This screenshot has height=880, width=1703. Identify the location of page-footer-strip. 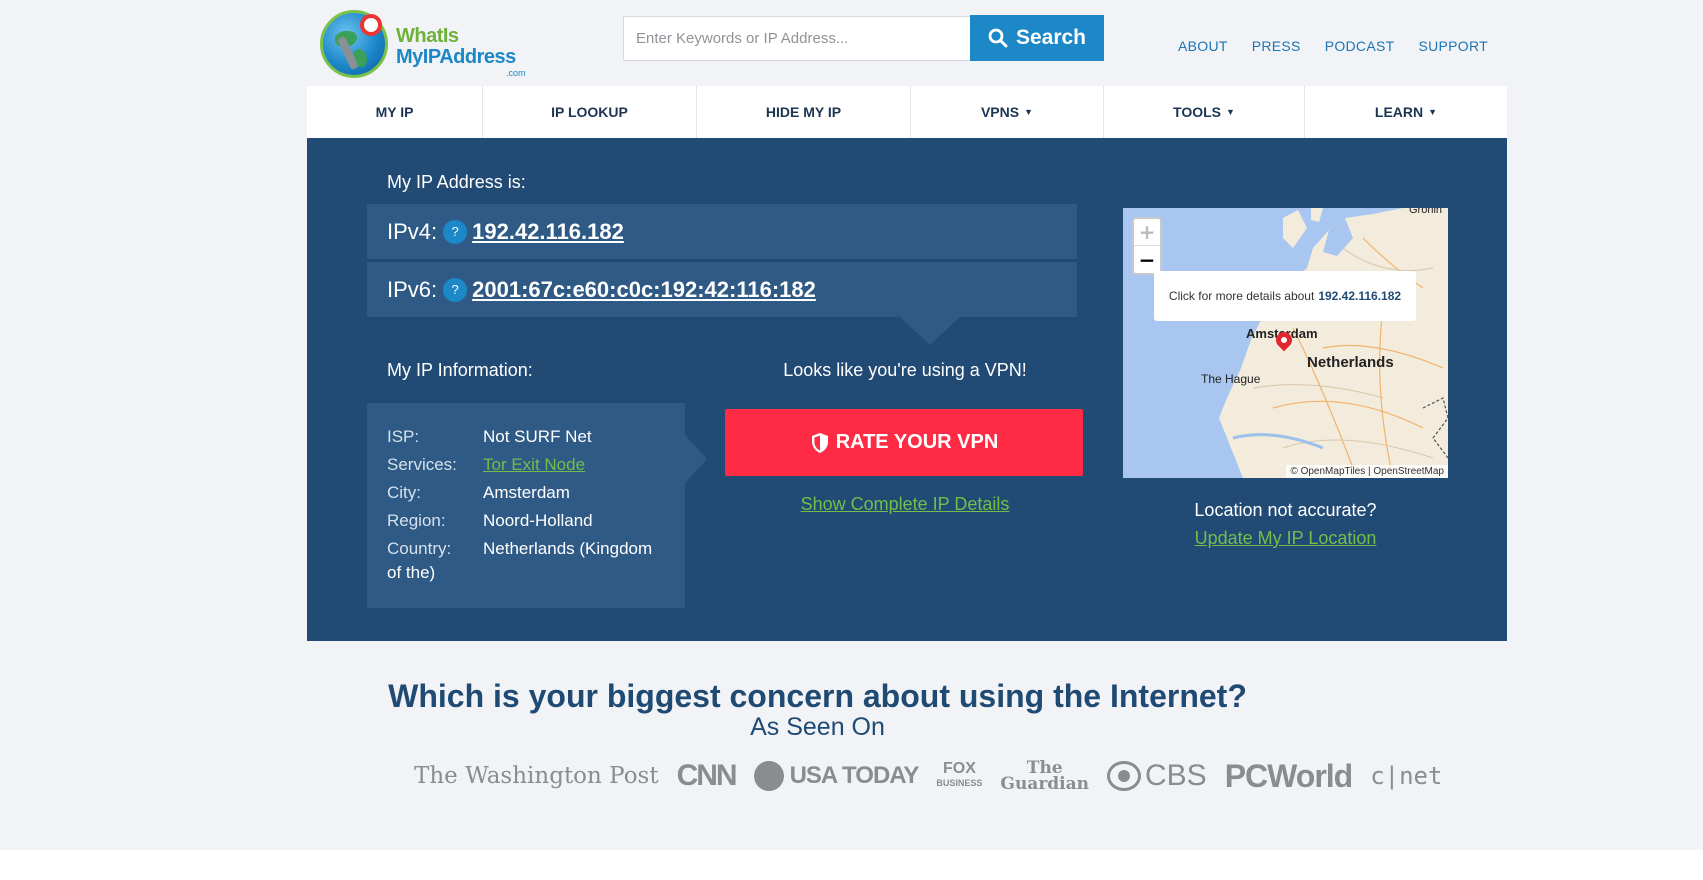
(851, 865).